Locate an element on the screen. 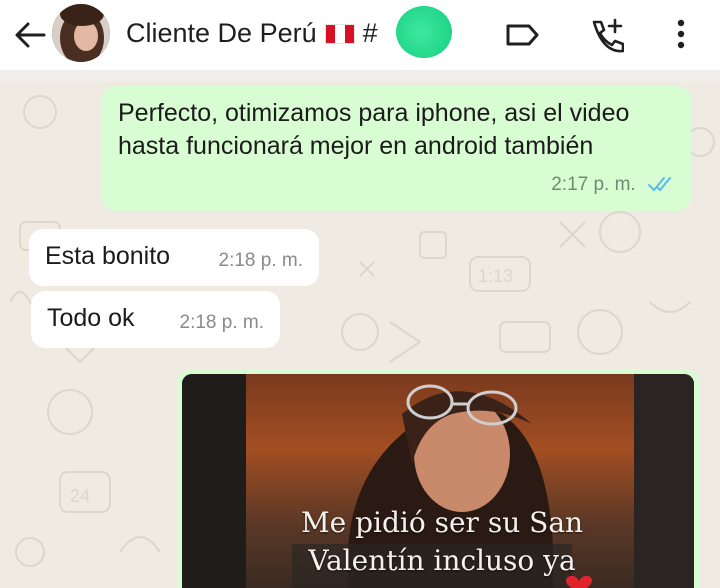 The width and height of the screenshot is (720, 588). message-text: Todo ok is located at coordinates (91, 318).